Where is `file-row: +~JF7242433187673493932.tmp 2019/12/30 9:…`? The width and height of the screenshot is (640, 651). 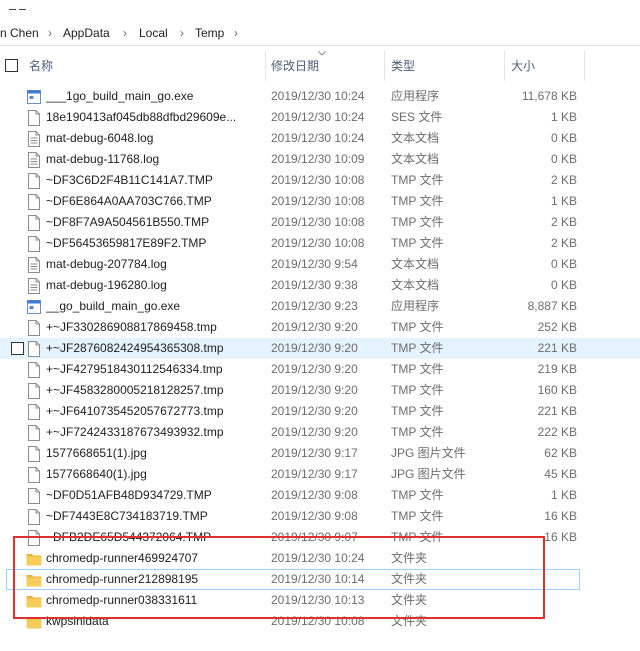
file-row: +~JF7242433187673493932.tmp 2019/12/30 9:… is located at coordinates (320, 432).